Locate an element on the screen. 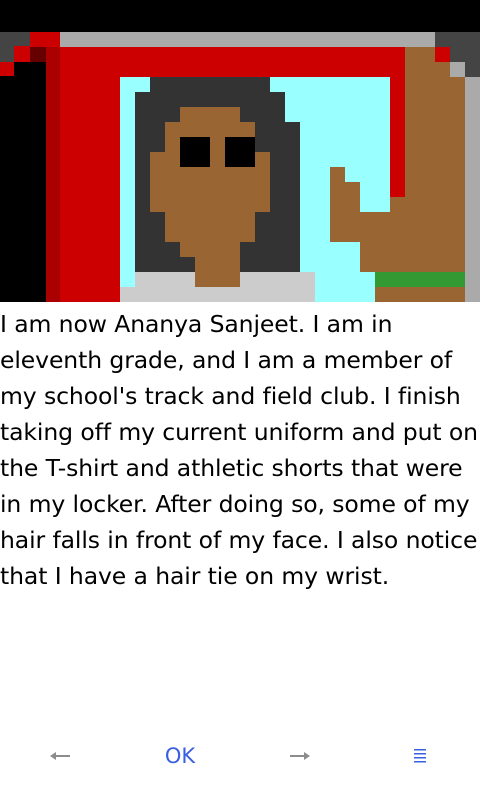 The width and height of the screenshot is (480, 800). menu-button is located at coordinates (420, 756).